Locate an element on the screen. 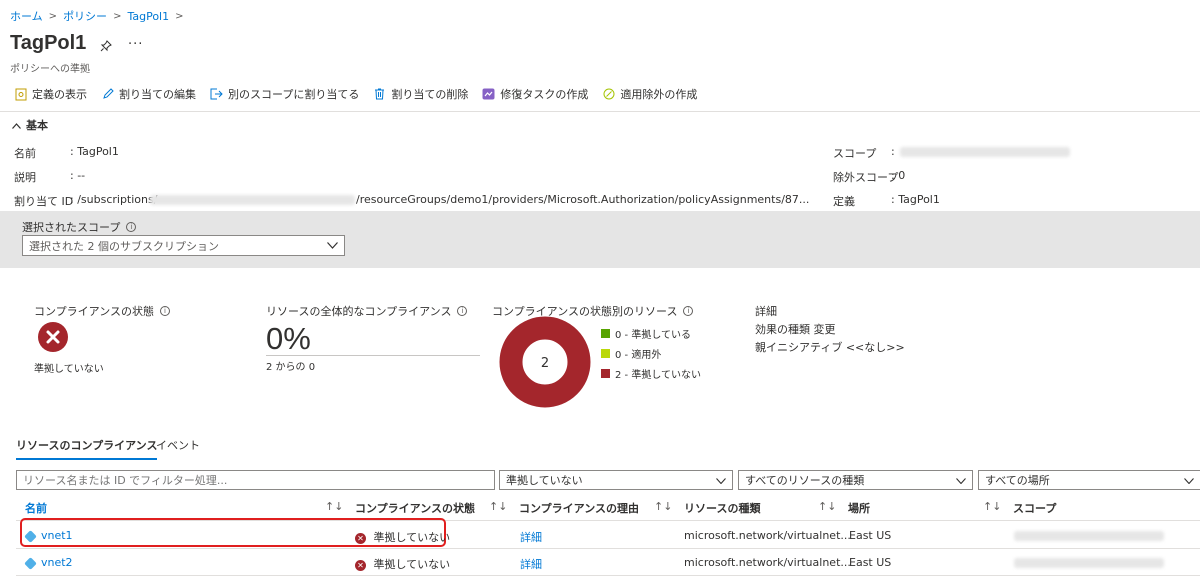  delete-assignment-label: 割り当ての削除 is located at coordinates (430, 94).